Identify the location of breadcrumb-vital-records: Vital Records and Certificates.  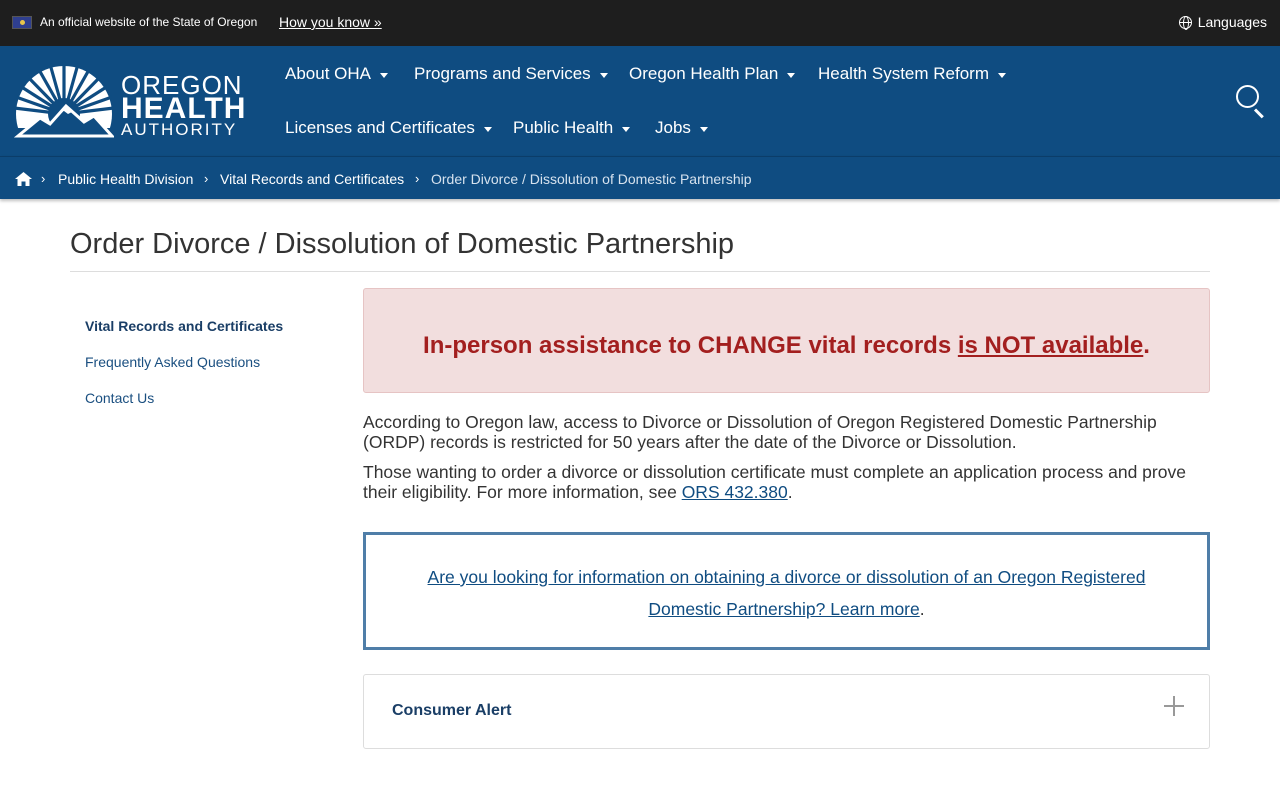
(312, 179).